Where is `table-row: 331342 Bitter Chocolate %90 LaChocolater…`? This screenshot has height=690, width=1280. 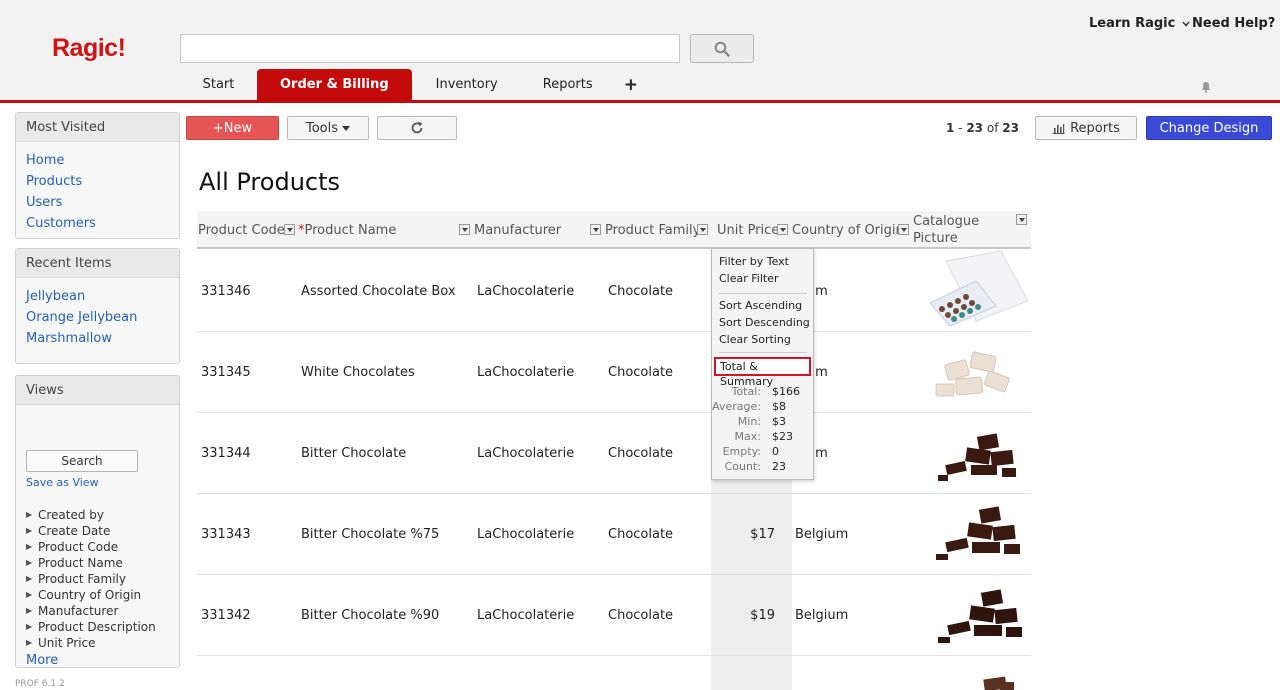 table-row: 331342 Bitter Chocolate %90 LaChocolater… is located at coordinates (614, 615).